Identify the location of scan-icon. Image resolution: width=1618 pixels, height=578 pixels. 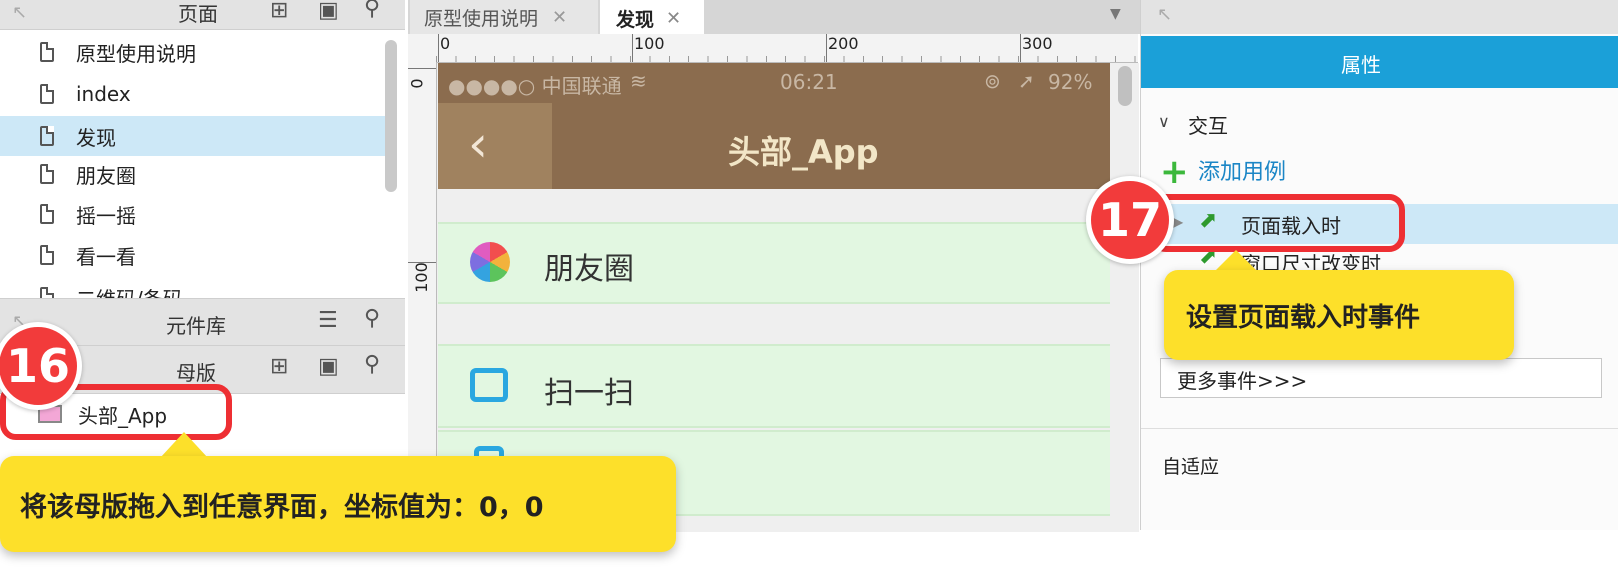
(489, 385).